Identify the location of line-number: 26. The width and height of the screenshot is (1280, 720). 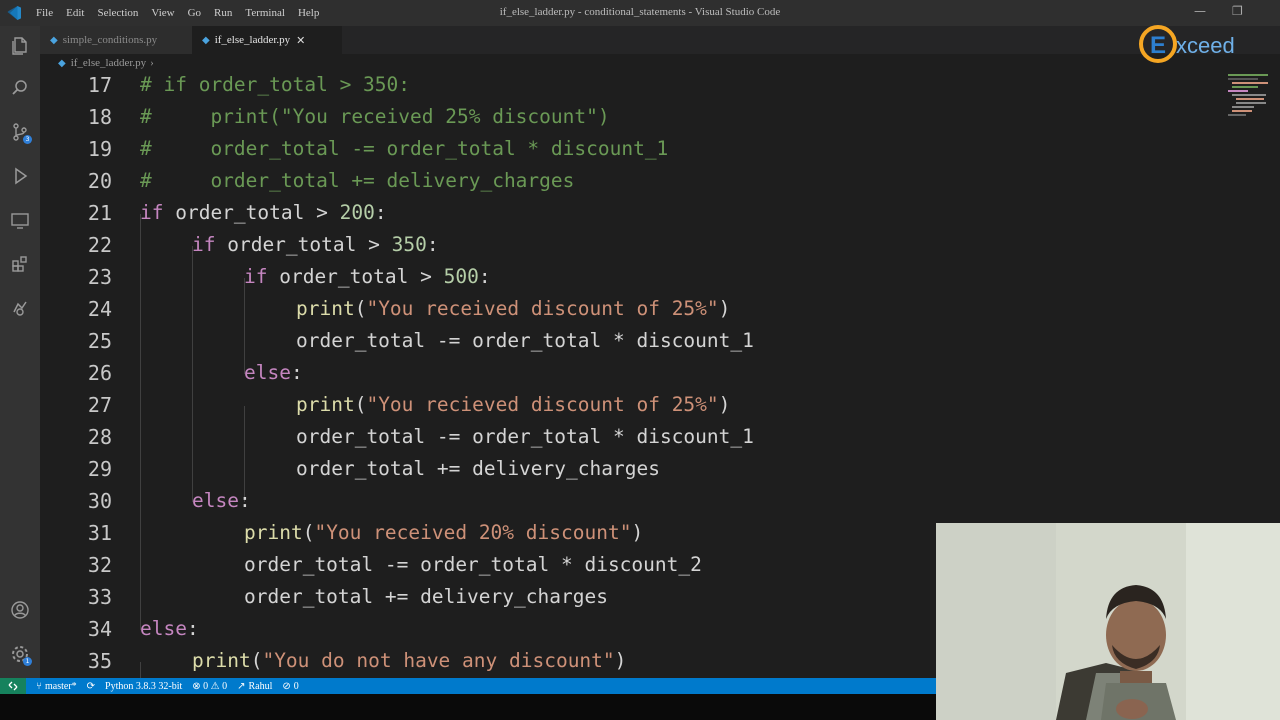
(99, 373).